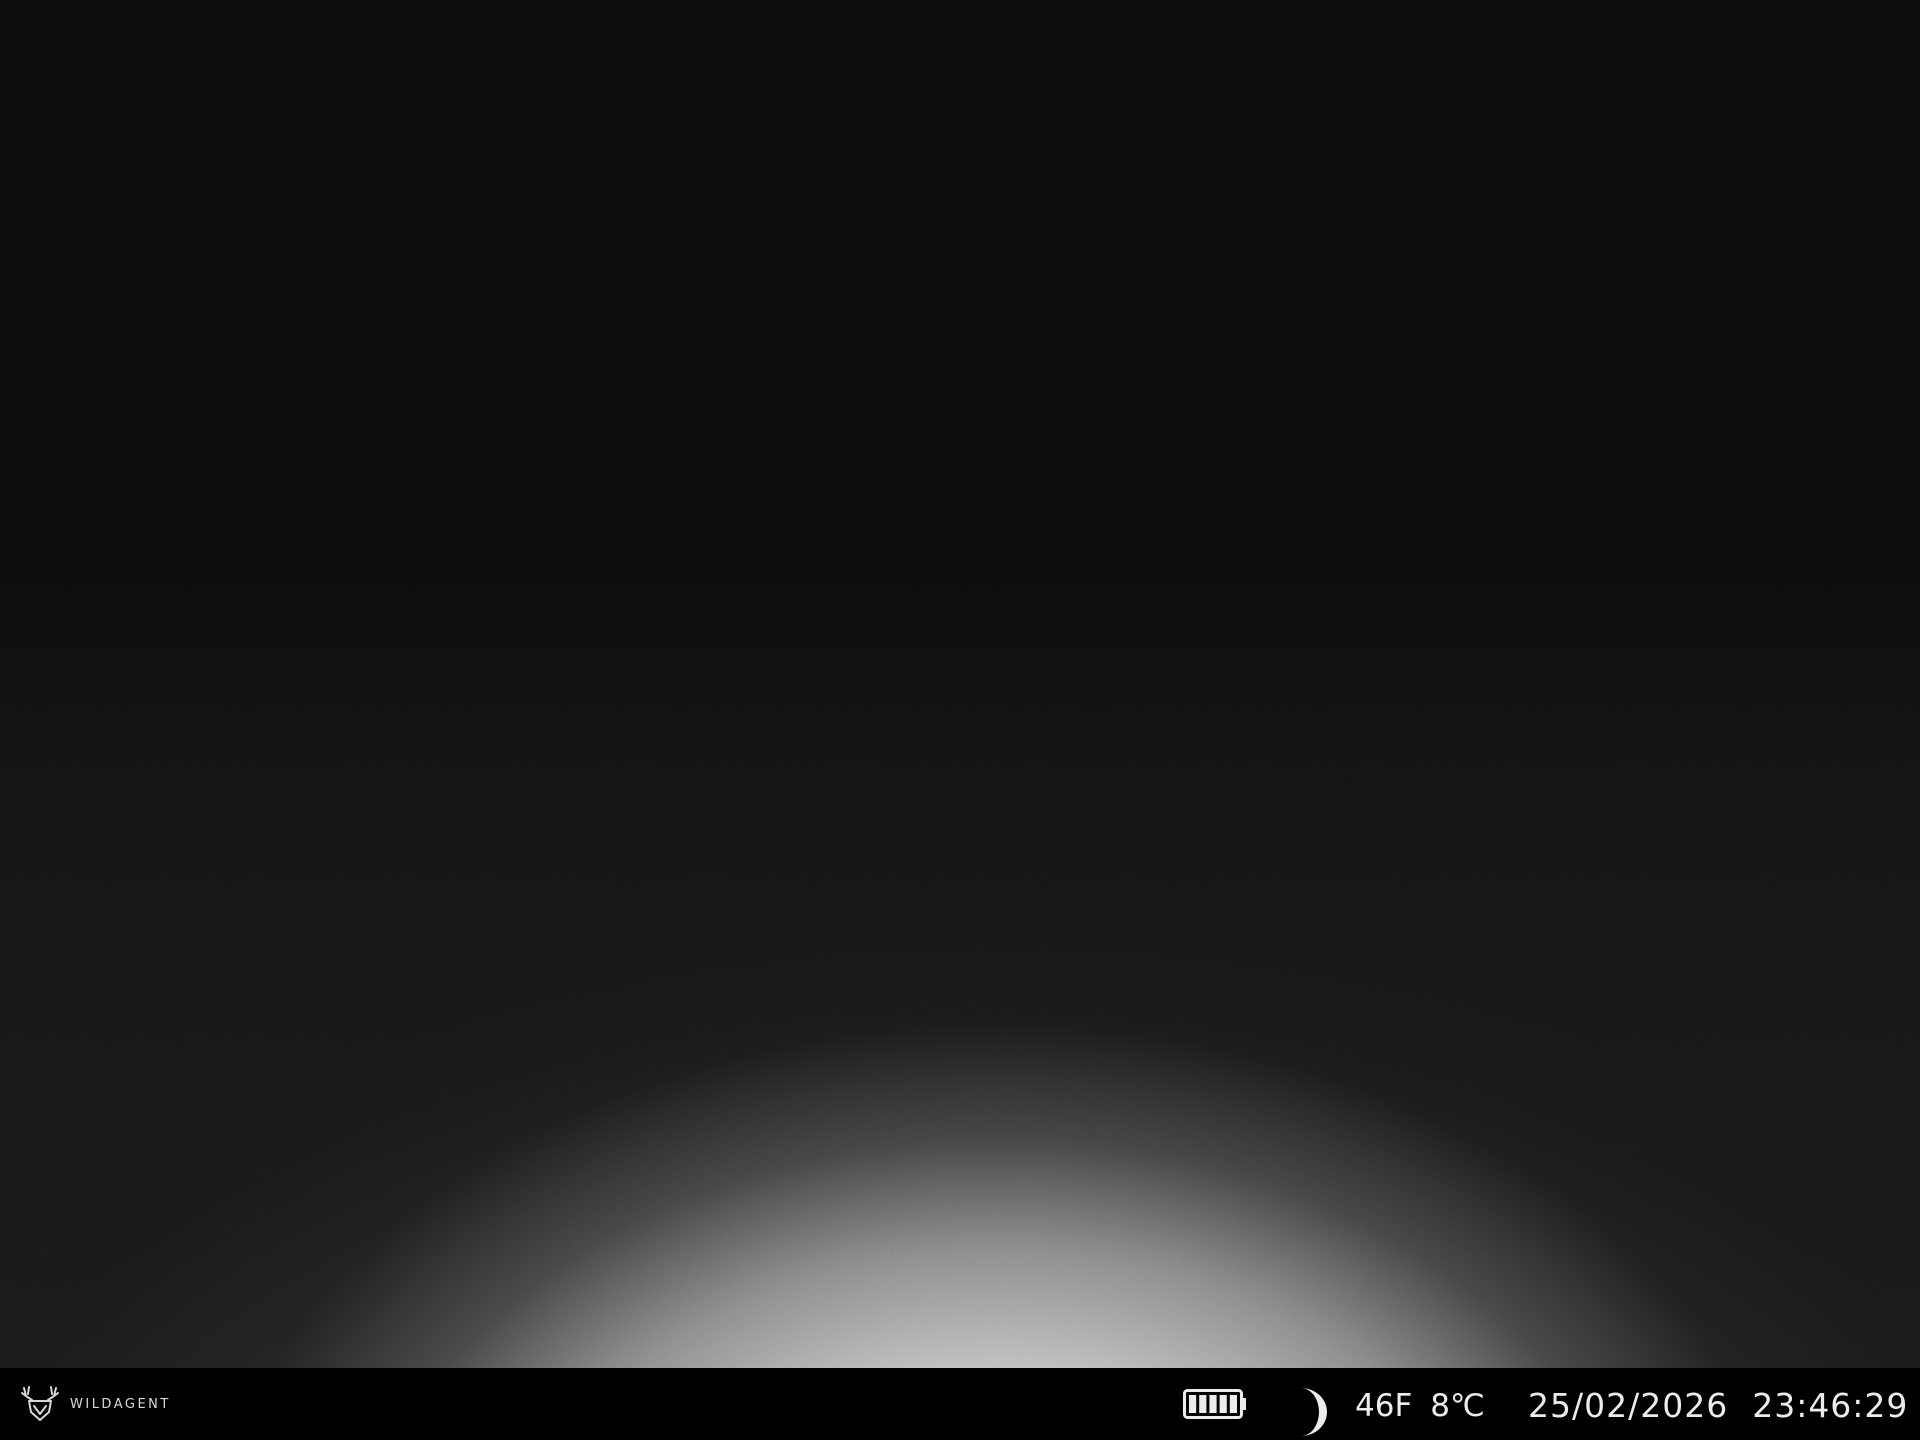 Image resolution: width=1920 pixels, height=1440 pixels. Describe the element at coordinates (40, 1403) in the screenshot. I see `deer-antler-shield-icon` at that location.